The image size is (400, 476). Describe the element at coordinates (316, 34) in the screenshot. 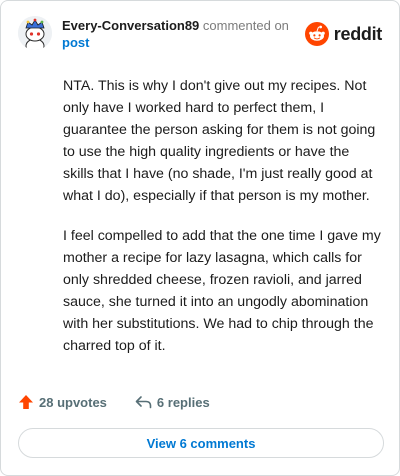

I see `reddit-logo-icon` at that location.